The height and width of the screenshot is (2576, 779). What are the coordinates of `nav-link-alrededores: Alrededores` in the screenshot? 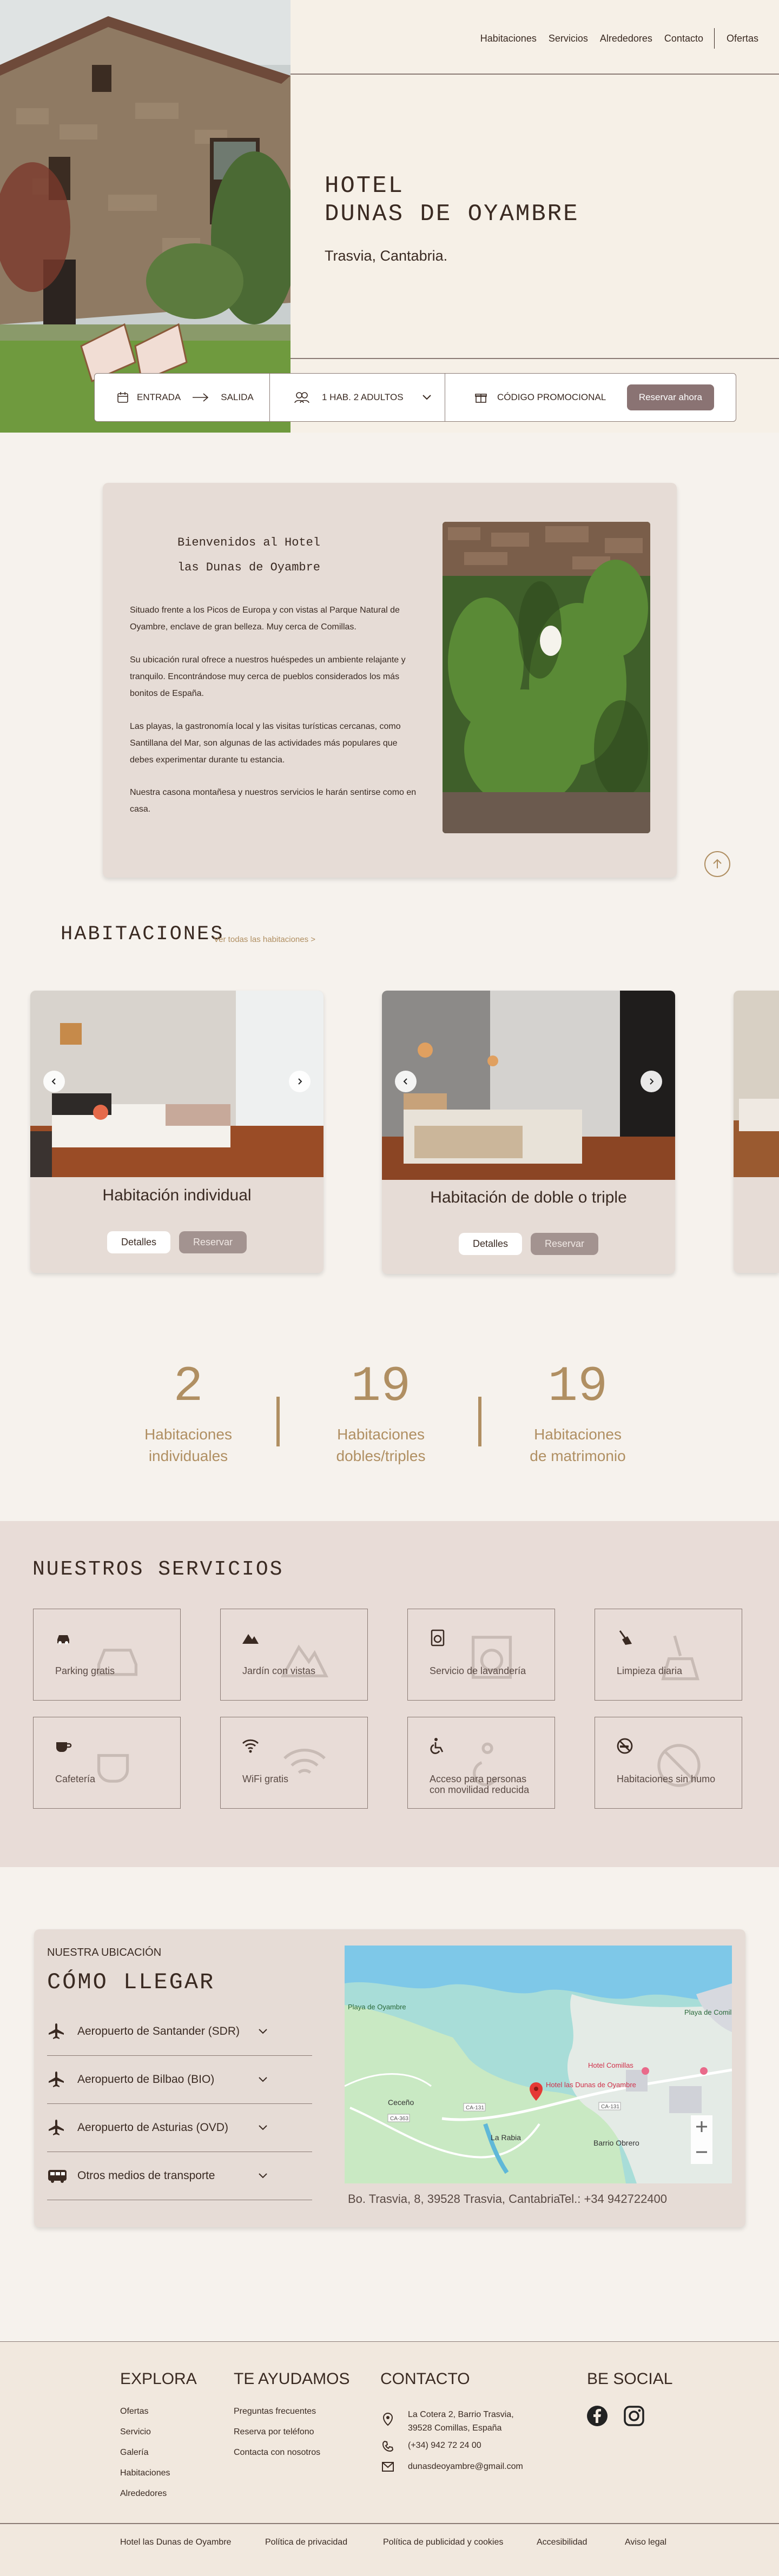 It's located at (626, 38).